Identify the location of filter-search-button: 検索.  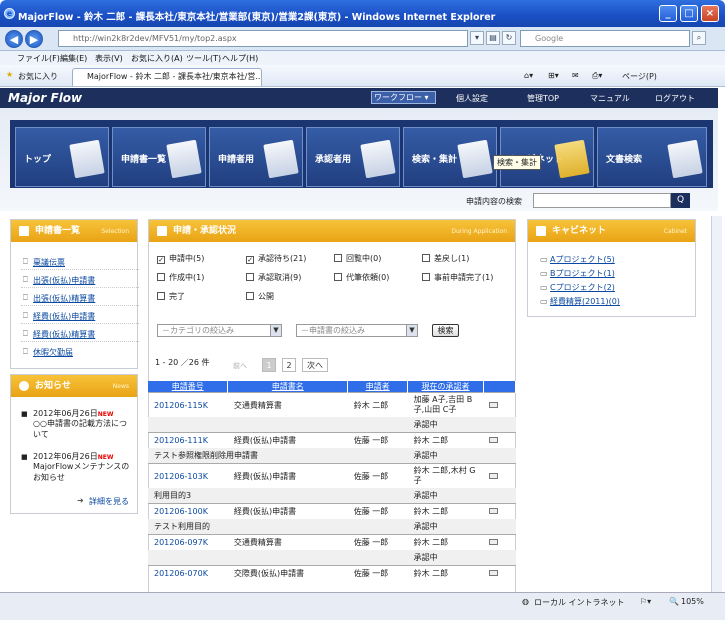
(445, 330).